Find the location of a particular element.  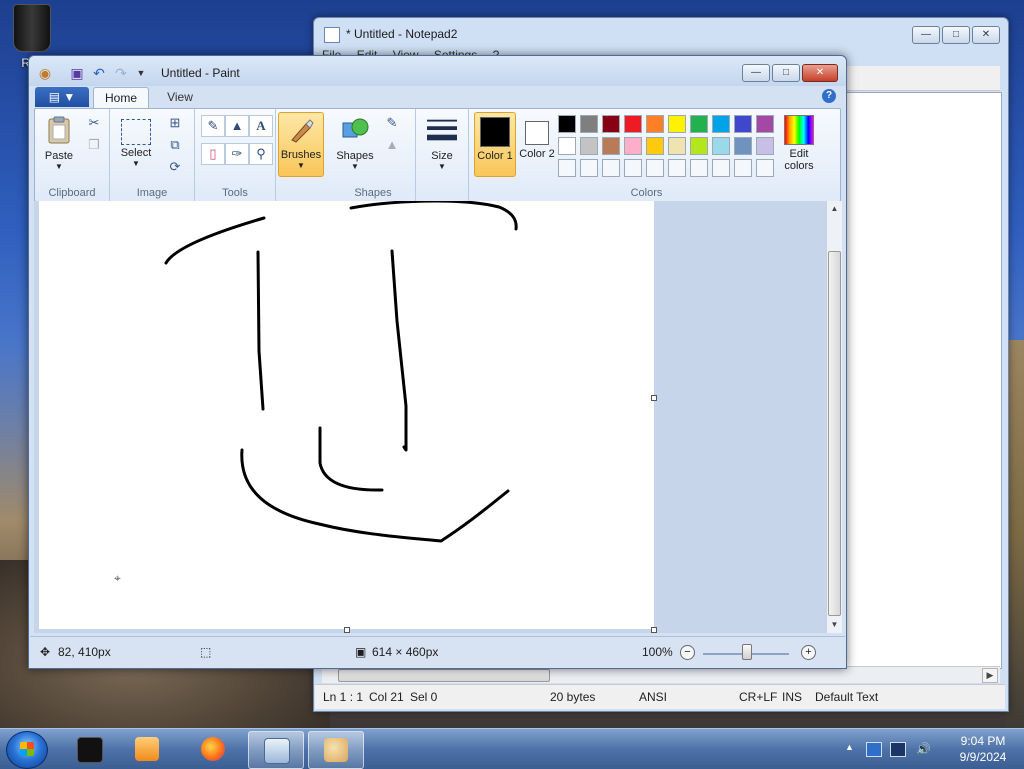

text-icon: A is located at coordinates (261, 126).